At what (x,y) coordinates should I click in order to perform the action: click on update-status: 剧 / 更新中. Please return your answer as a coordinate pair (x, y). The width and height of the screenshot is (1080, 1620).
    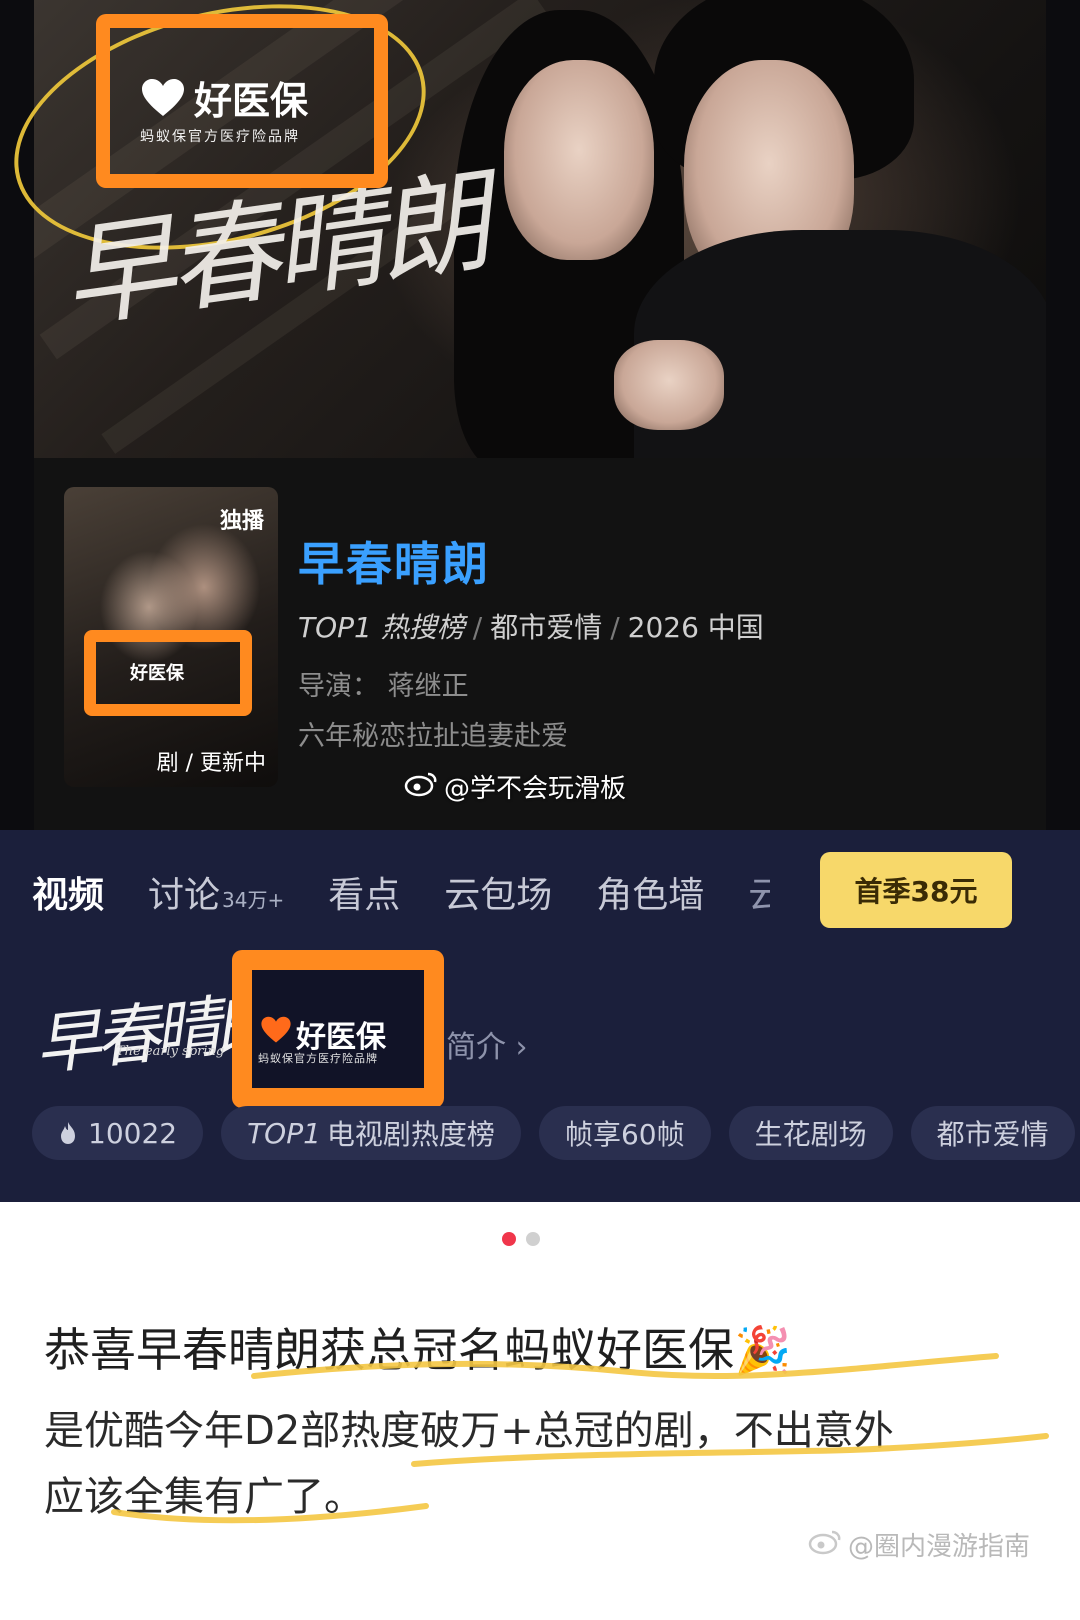
    Looking at the image, I should click on (211, 763).